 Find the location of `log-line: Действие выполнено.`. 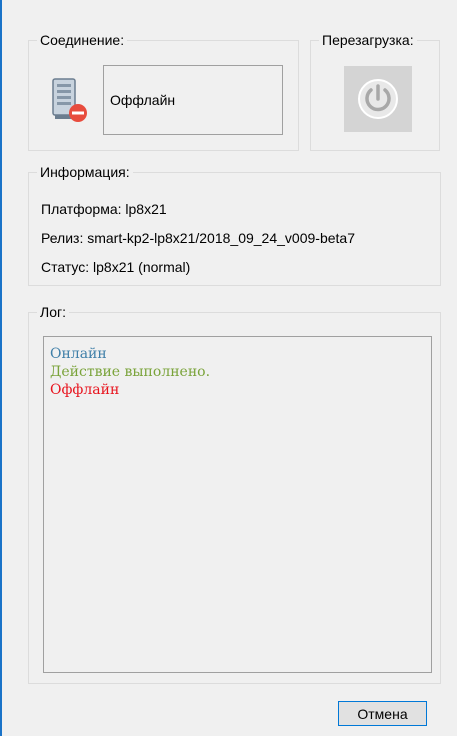

log-line: Действие выполнено. is located at coordinates (130, 372).